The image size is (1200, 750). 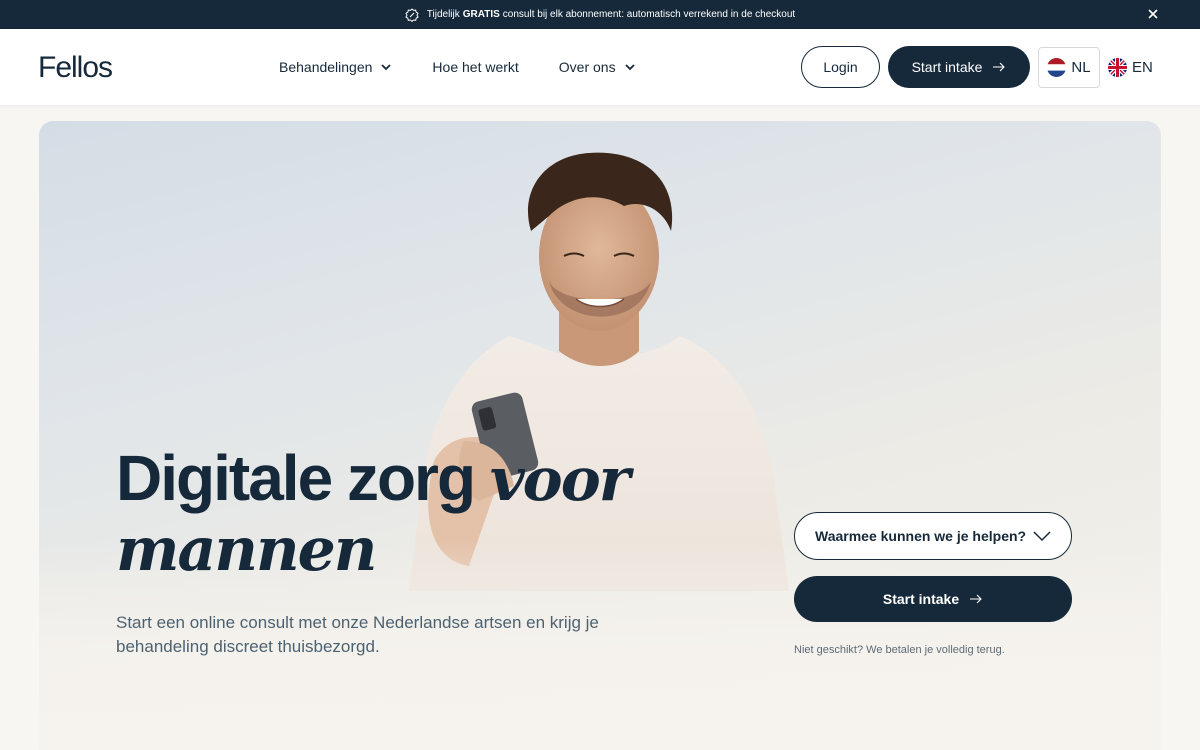 I want to click on language-code: NL, so click(x=1081, y=67).